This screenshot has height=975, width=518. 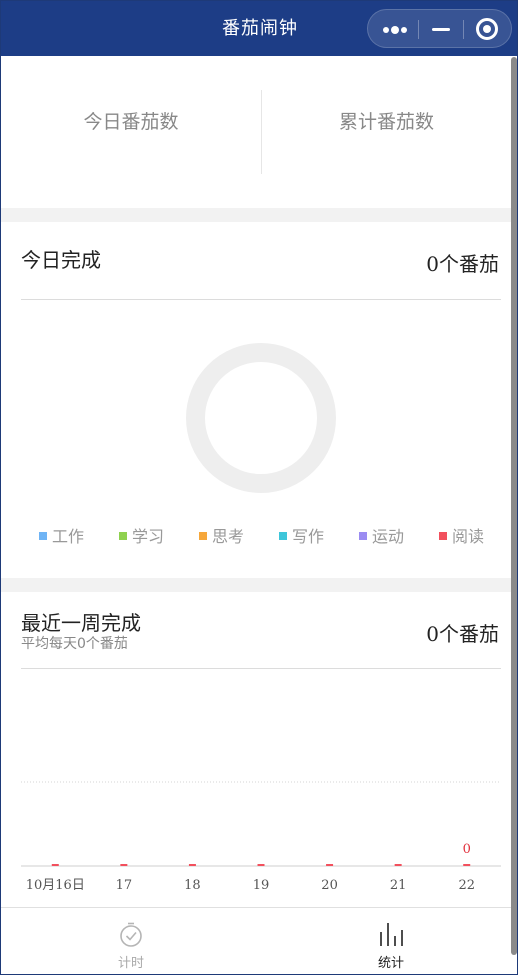 I want to click on today-tomato-label: 今日番茄数, so click(x=131, y=122).